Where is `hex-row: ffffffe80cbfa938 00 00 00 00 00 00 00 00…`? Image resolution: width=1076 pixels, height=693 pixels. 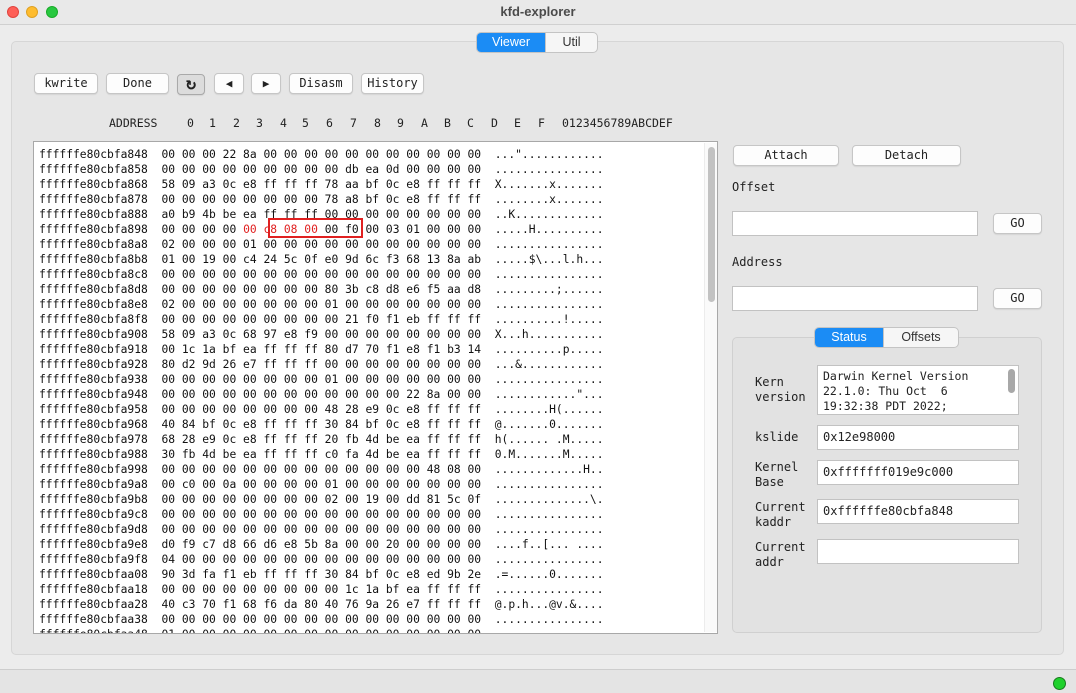 hex-row: ffffffe80cbfa938 00 00 00 00 00 00 00 00… is located at coordinates (321, 379).